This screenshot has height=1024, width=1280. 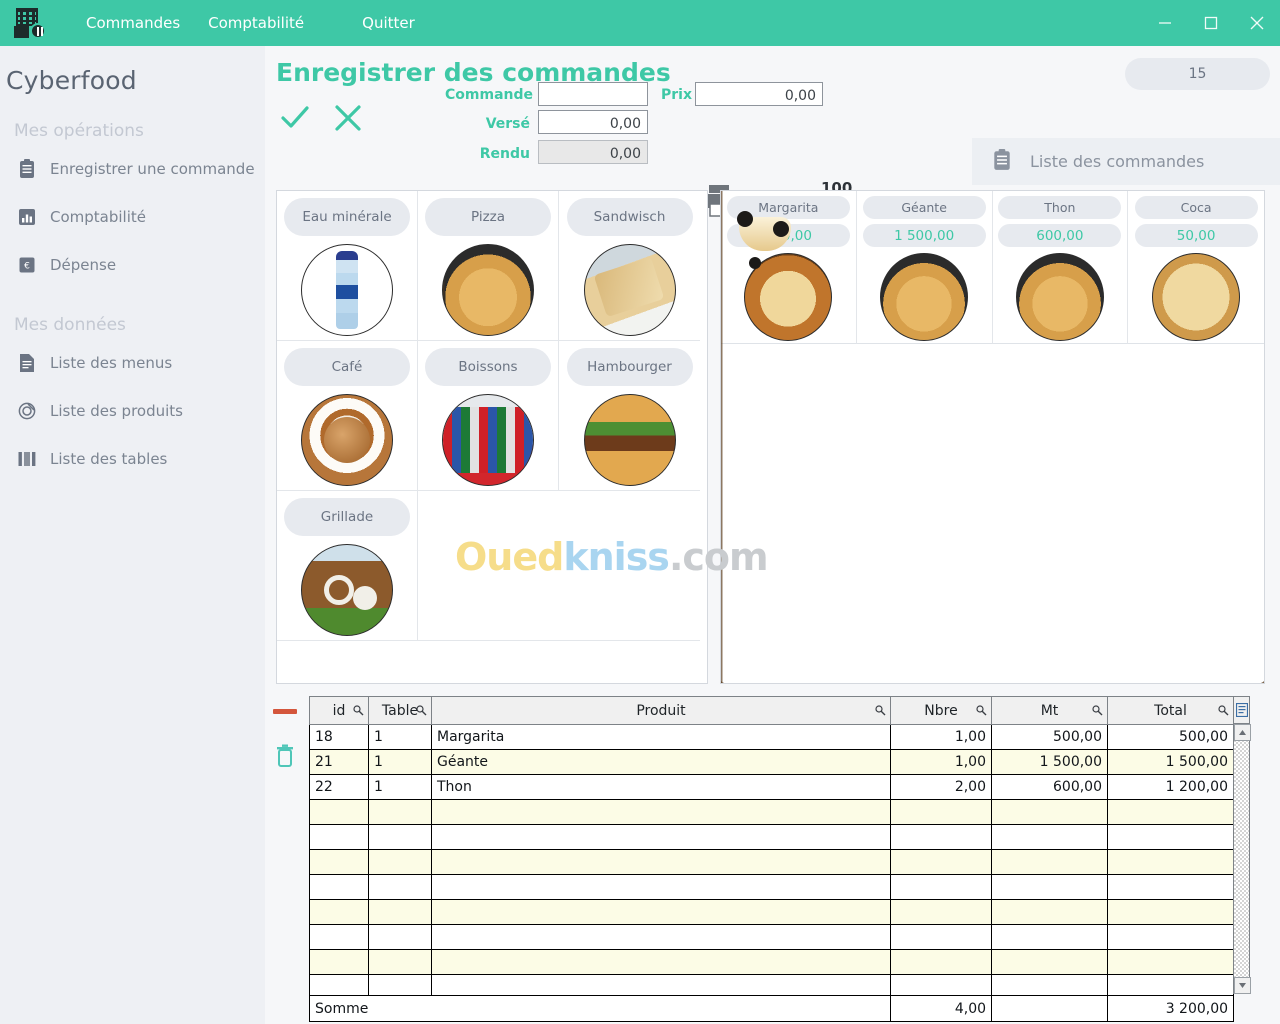 What do you see at coordinates (941, 787) in the screenshot?
I see `cell-nbre: 2,00` at bounding box center [941, 787].